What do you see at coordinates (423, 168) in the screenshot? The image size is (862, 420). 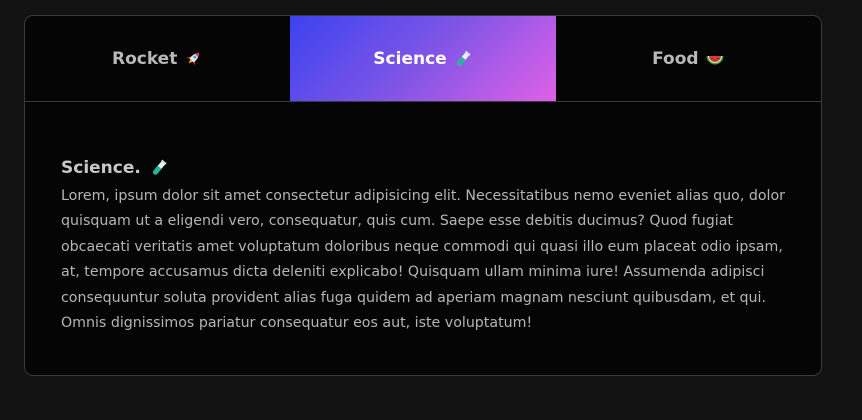 I see `panel-heading: Science.` at bounding box center [423, 168].